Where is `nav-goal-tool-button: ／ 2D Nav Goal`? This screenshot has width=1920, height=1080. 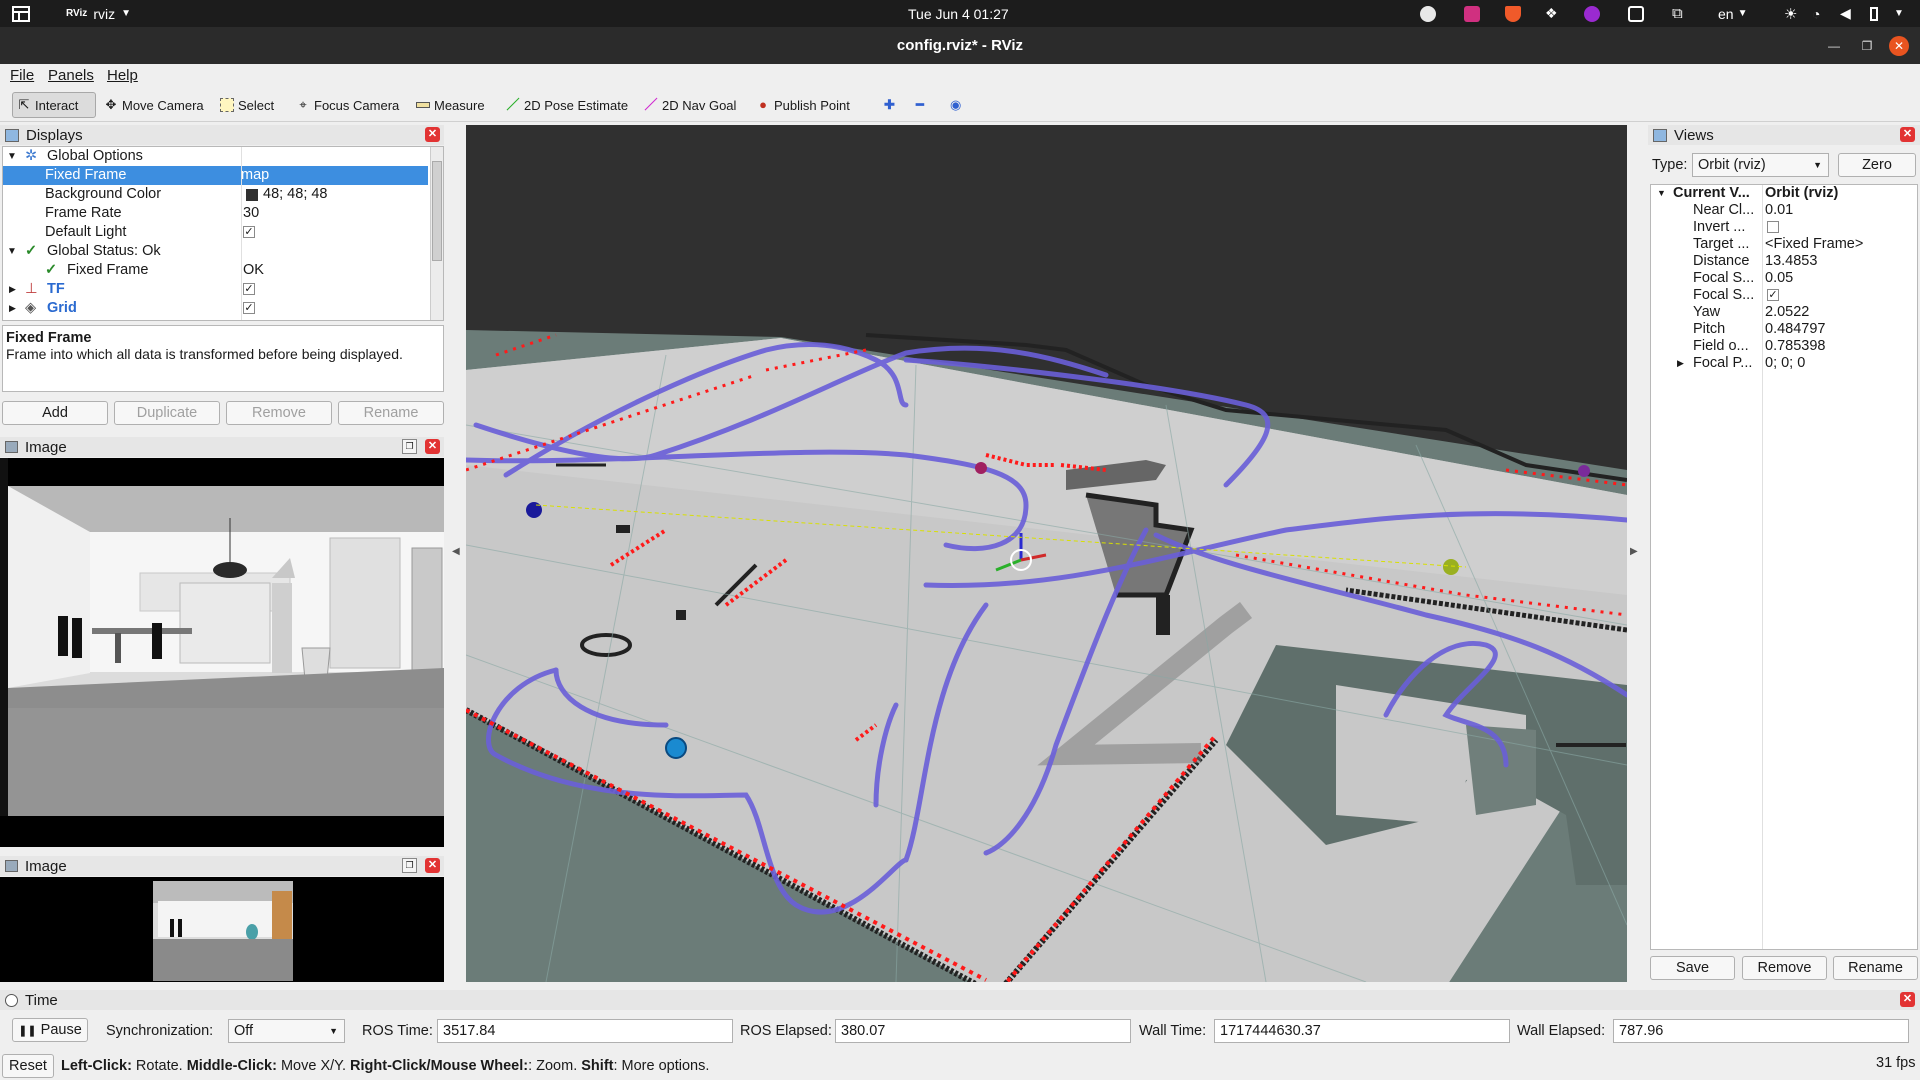
nav-goal-tool-button: ／ 2D Nav Goal is located at coordinates (690, 105).